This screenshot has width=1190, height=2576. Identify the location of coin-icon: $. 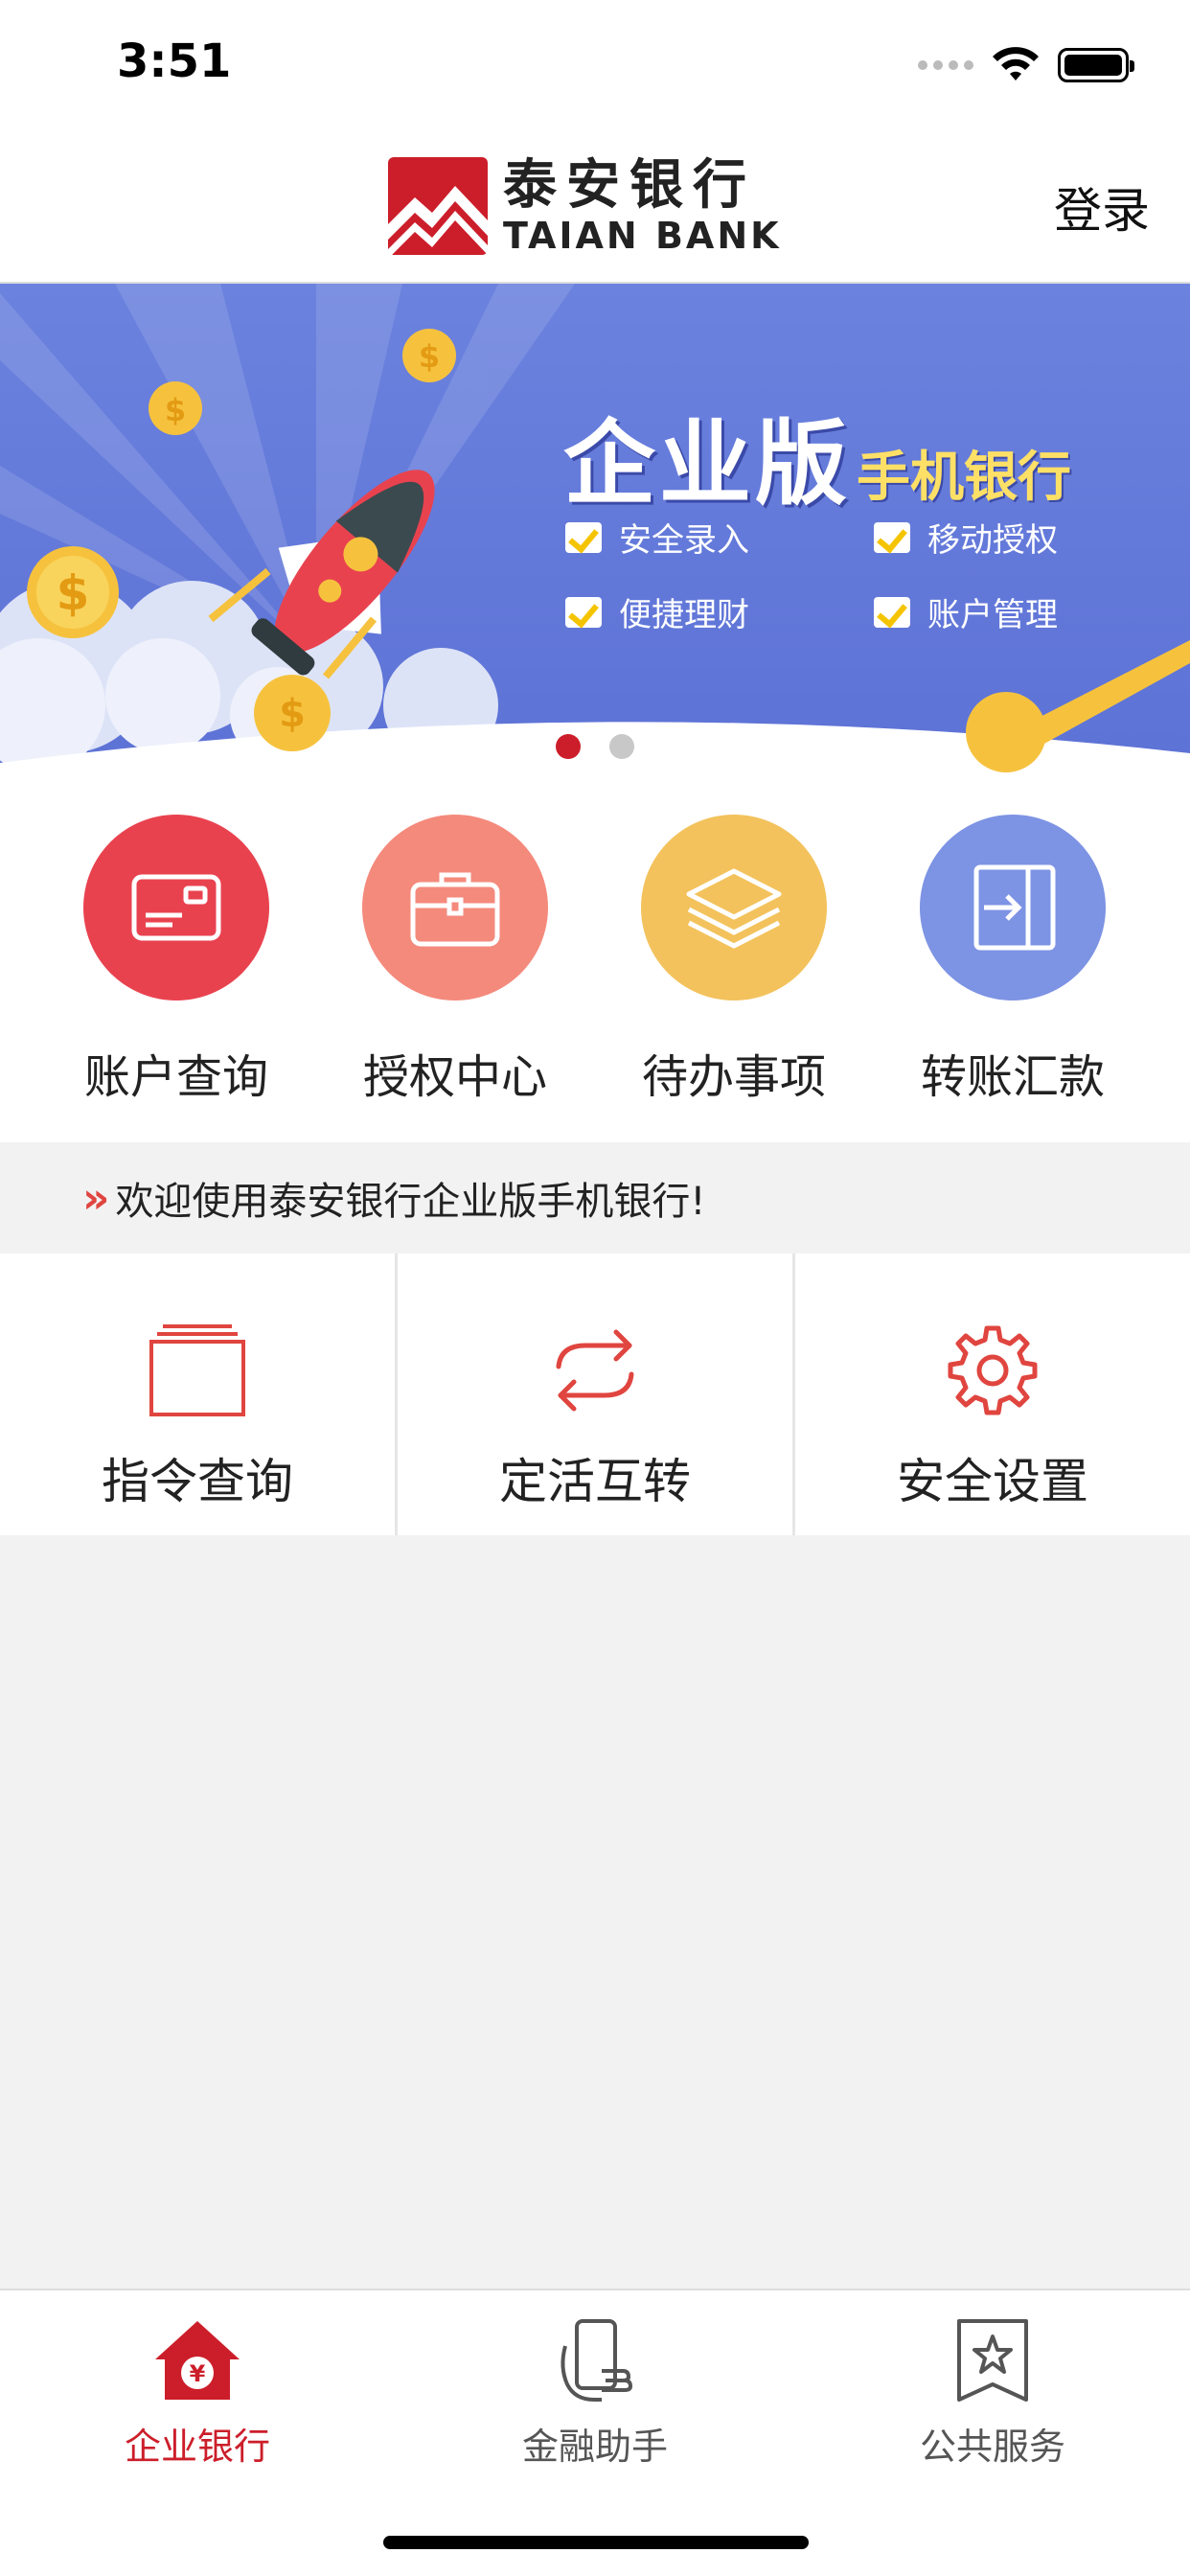
(73, 592).